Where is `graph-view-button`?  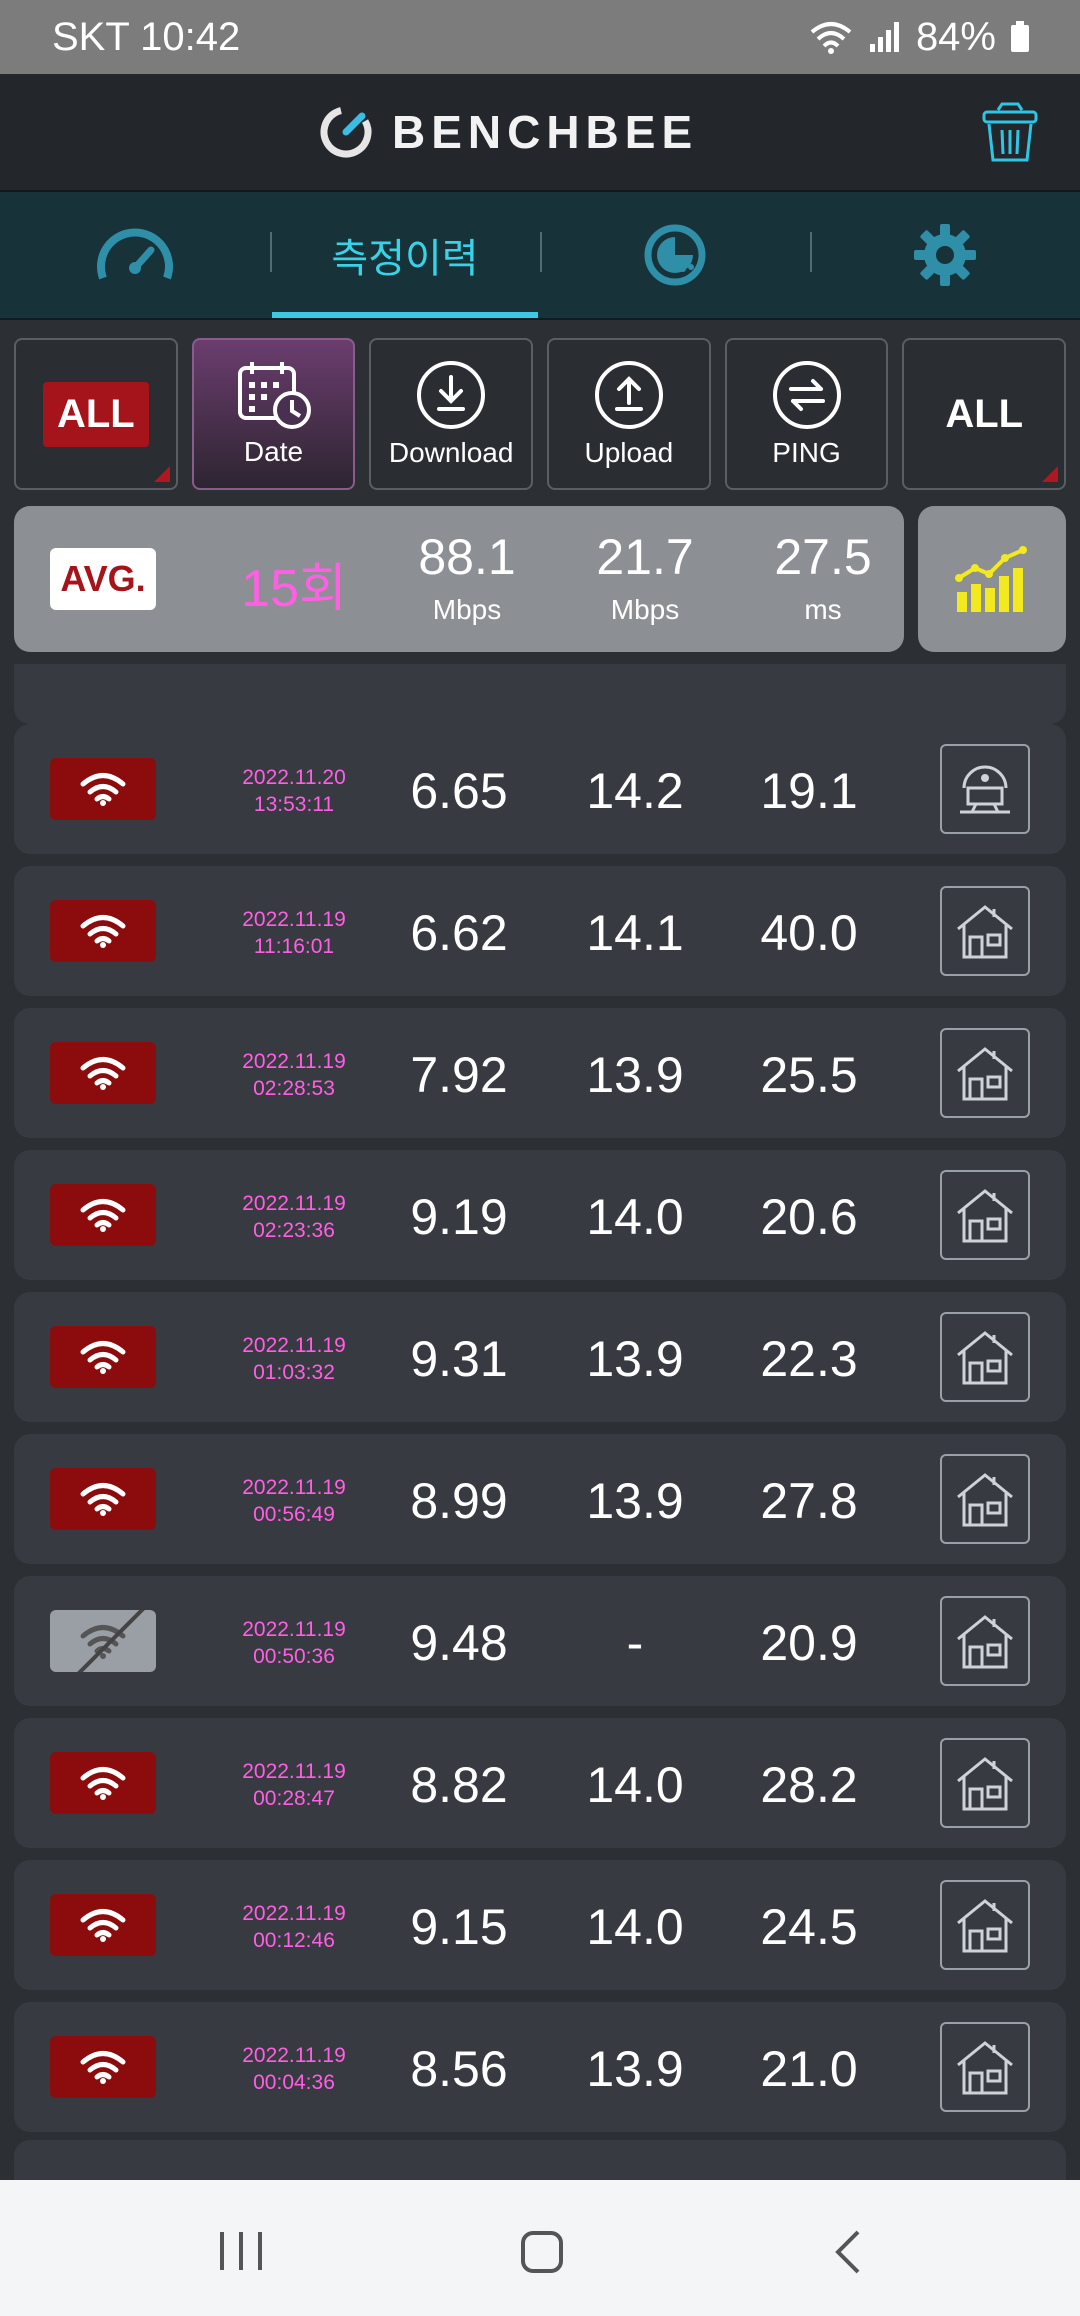 graph-view-button is located at coordinates (992, 579).